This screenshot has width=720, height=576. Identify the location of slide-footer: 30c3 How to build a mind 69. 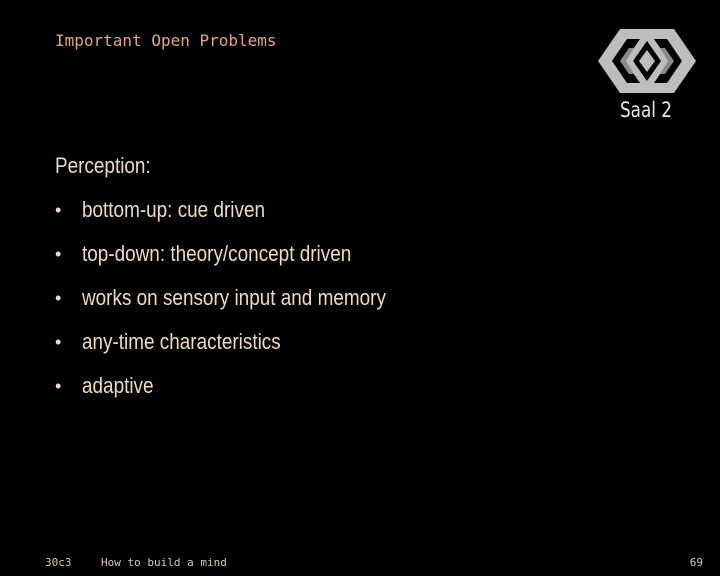
(360, 564).